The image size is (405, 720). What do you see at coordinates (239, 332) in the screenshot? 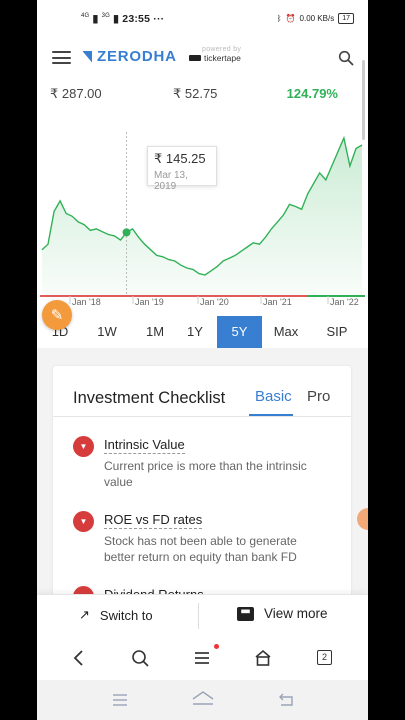
I see `tab-range-5y: 5Y` at bounding box center [239, 332].